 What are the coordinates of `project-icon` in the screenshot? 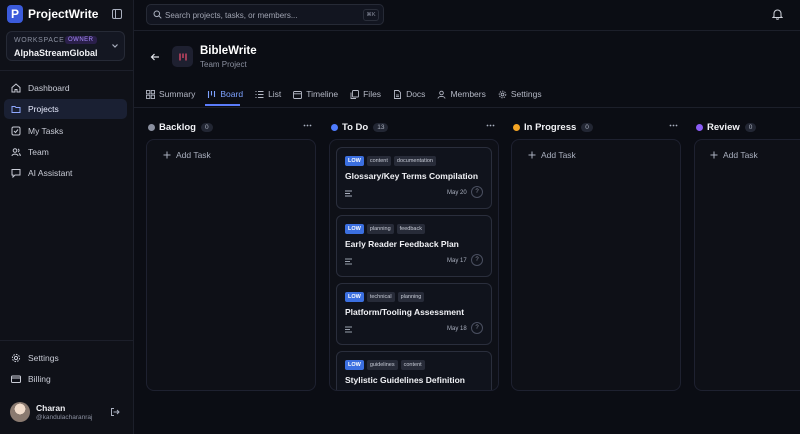 It's located at (182, 56).